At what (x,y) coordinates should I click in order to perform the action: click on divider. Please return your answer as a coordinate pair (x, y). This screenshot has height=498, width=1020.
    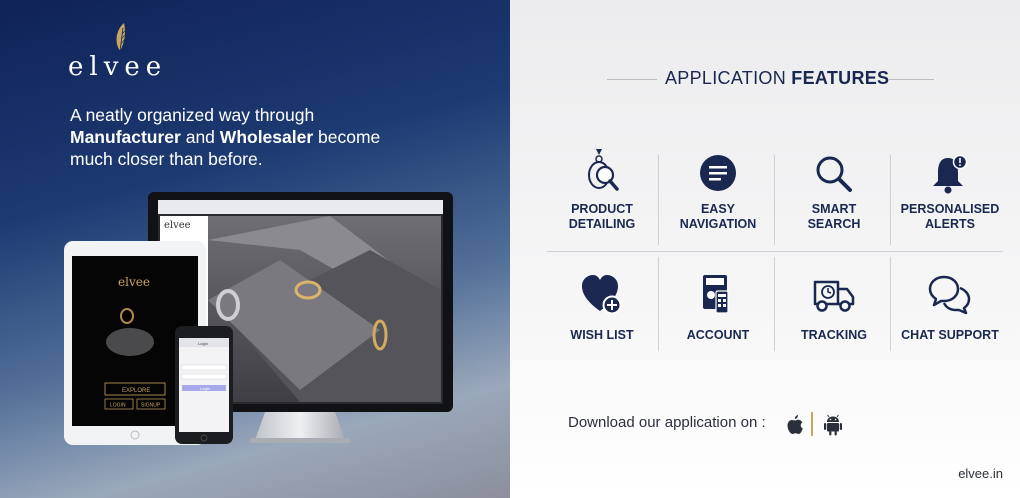
    Looking at the image, I should click on (775, 251).